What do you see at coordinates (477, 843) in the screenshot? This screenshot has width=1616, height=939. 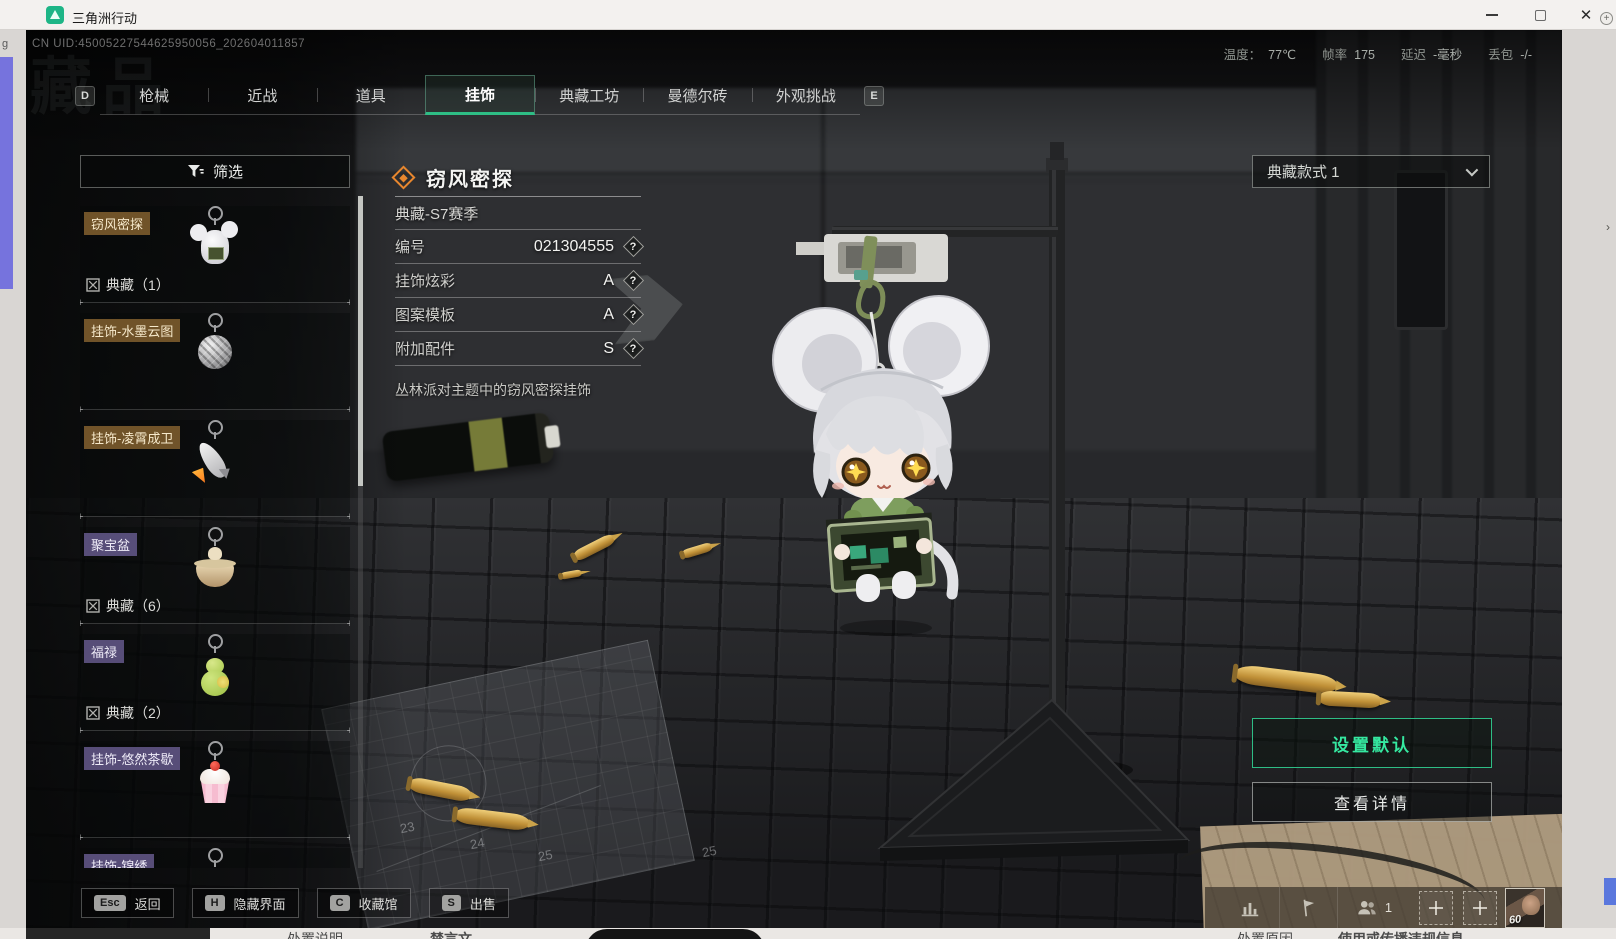 I see `blueprint-mark: 24` at bounding box center [477, 843].